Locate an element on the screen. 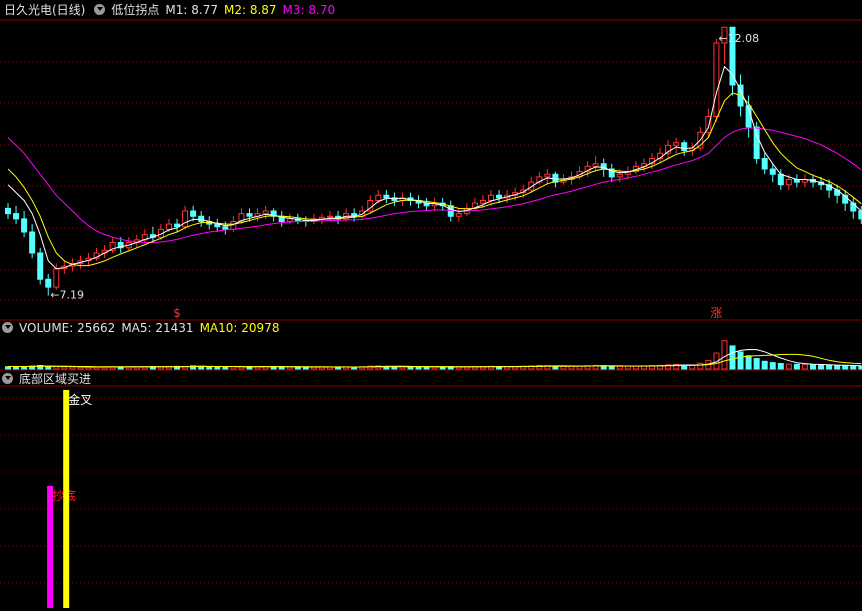  m3-value: 8.70 is located at coordinates (322, 10).